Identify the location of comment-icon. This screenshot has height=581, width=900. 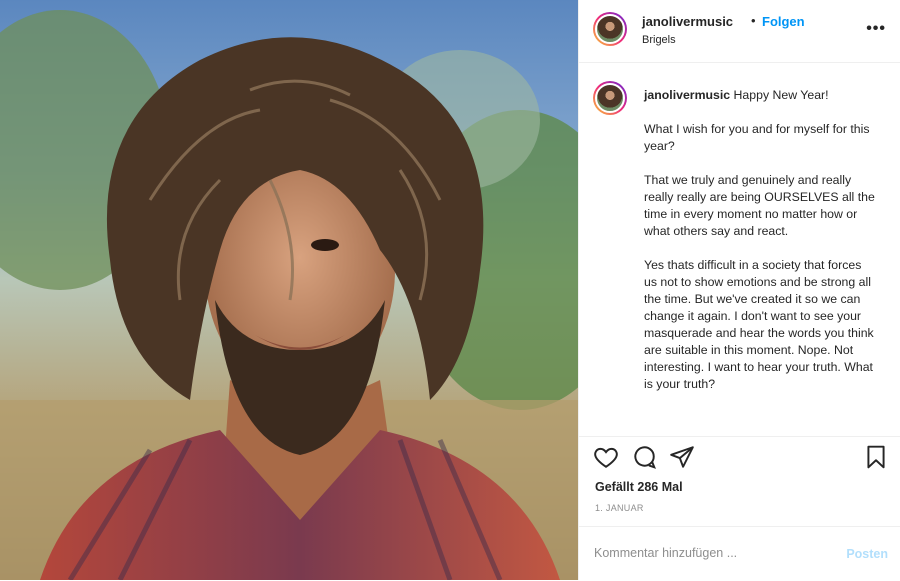
(644, 459).